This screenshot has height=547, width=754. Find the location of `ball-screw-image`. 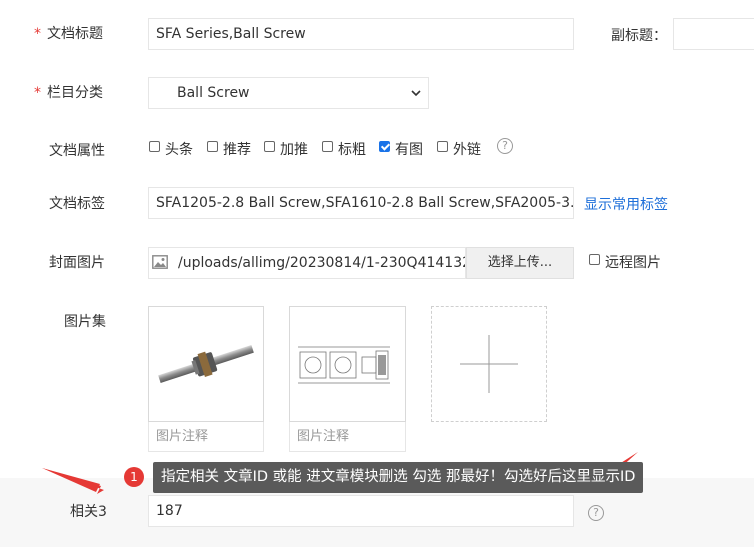

ball-screw-image is located at coordinates (206, 364).